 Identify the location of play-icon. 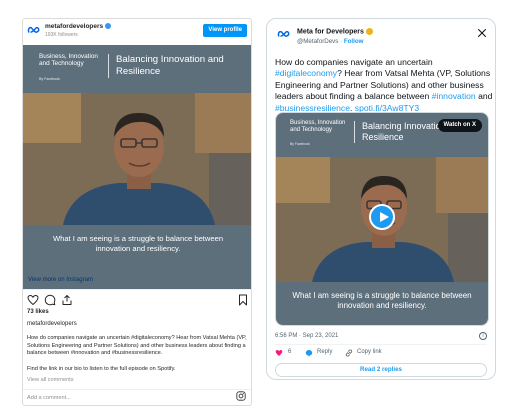
(382, 217).